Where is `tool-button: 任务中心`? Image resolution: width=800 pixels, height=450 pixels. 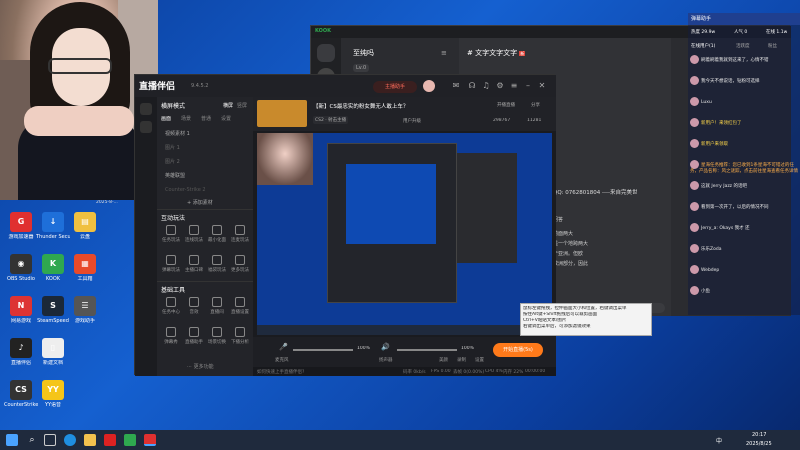 tool-button: 任务中心 is located at coordinates (171, 306).